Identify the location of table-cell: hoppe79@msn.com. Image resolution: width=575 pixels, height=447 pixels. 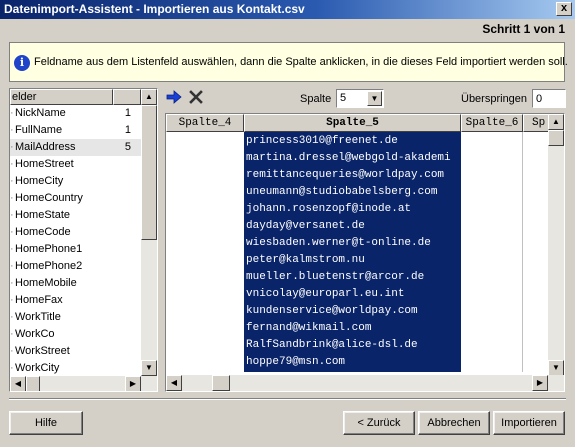
(353, 362).